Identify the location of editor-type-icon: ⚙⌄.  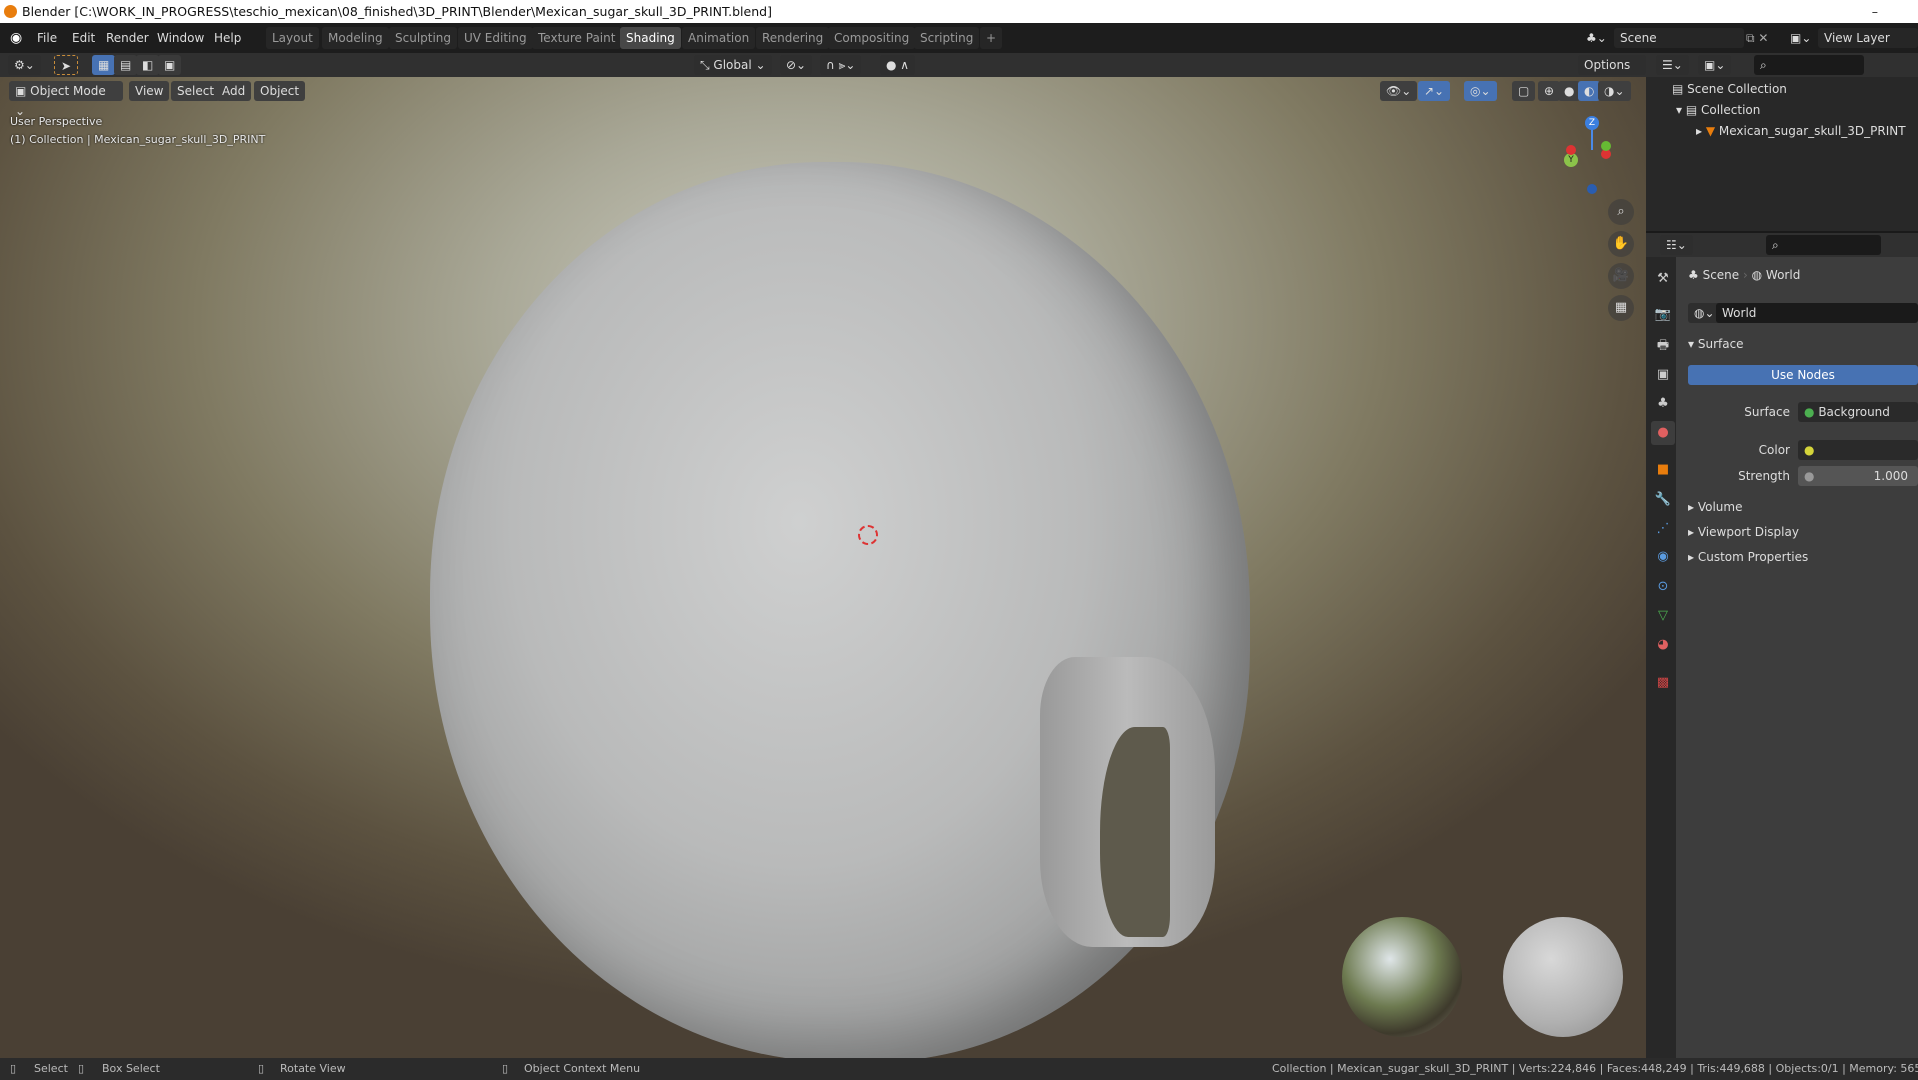
(24, 65).